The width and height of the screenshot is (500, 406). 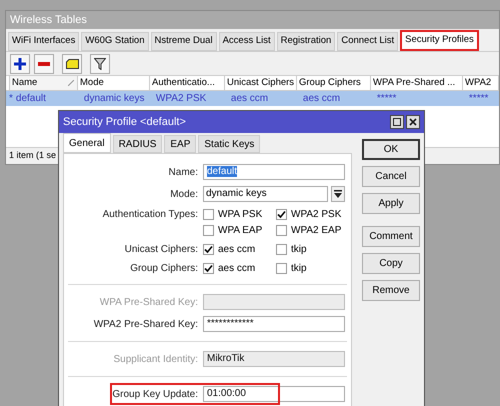 What do you see at coordinates (114, 83) in the screenshot?
I see `column-header: Mode` at bounding box center [114, 83].